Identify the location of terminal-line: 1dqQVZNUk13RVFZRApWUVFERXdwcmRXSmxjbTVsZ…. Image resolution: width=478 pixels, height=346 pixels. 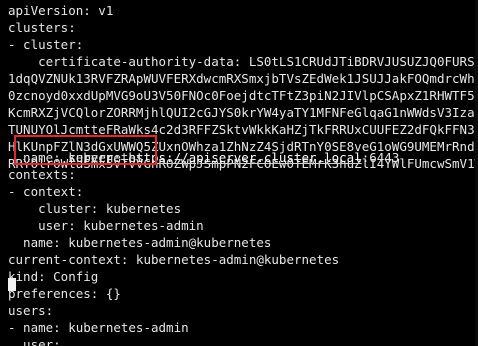
(243, 78).